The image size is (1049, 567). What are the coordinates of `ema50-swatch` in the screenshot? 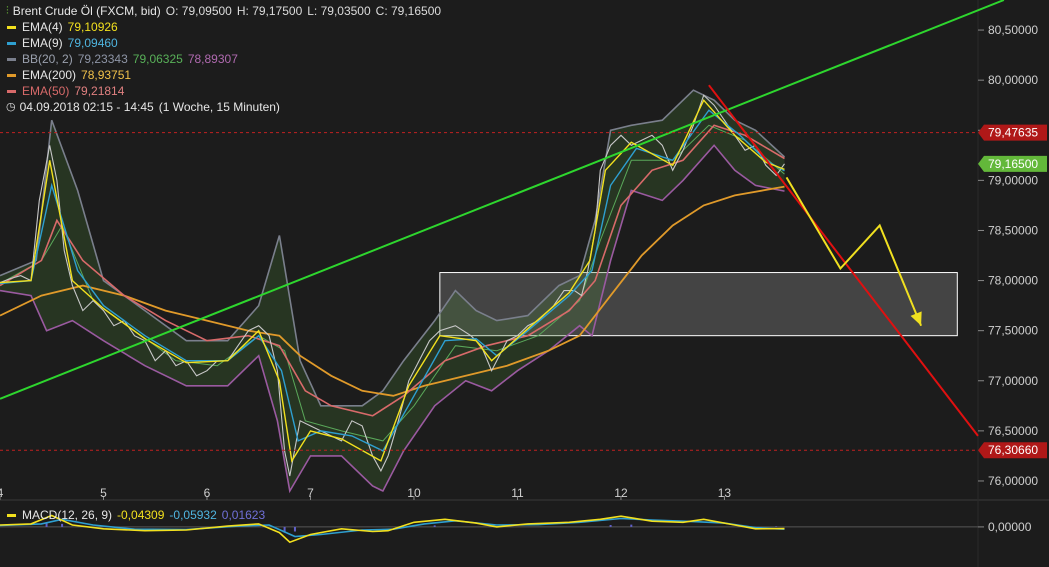 It's located at (11, 91).